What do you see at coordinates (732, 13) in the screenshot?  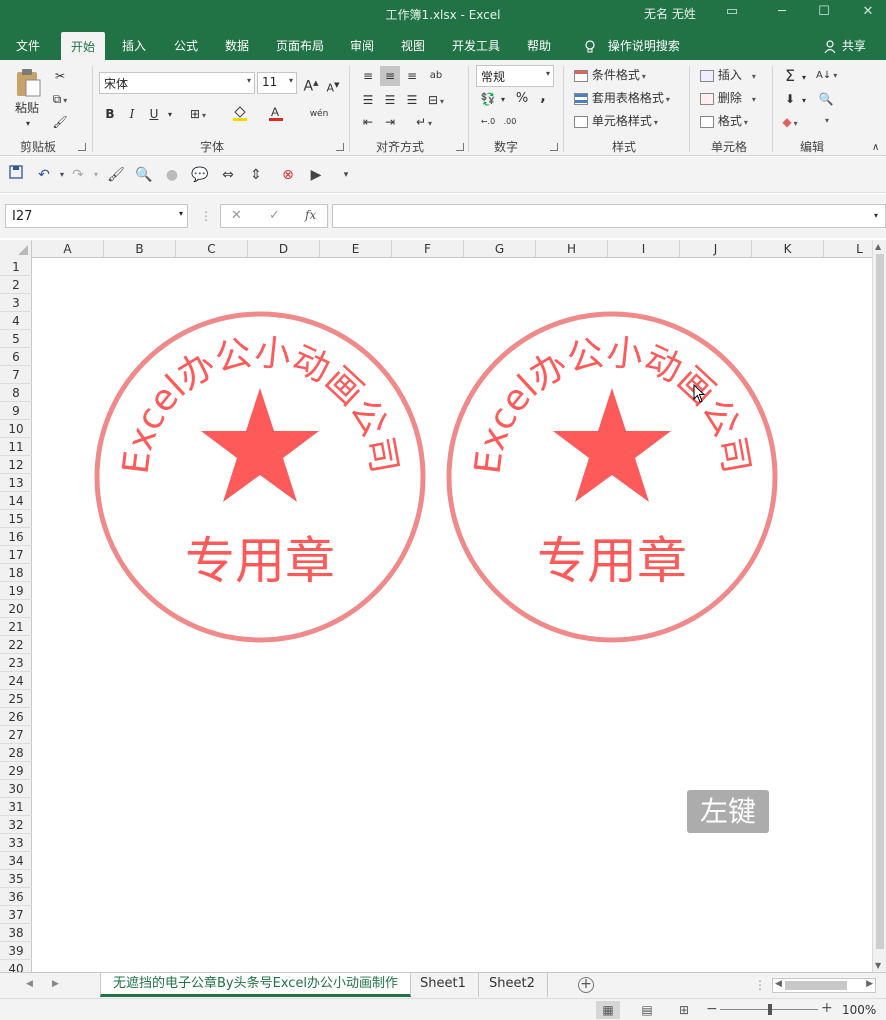 I see `ribbon-display-icon: ▭` at bounding box center [732, 13].